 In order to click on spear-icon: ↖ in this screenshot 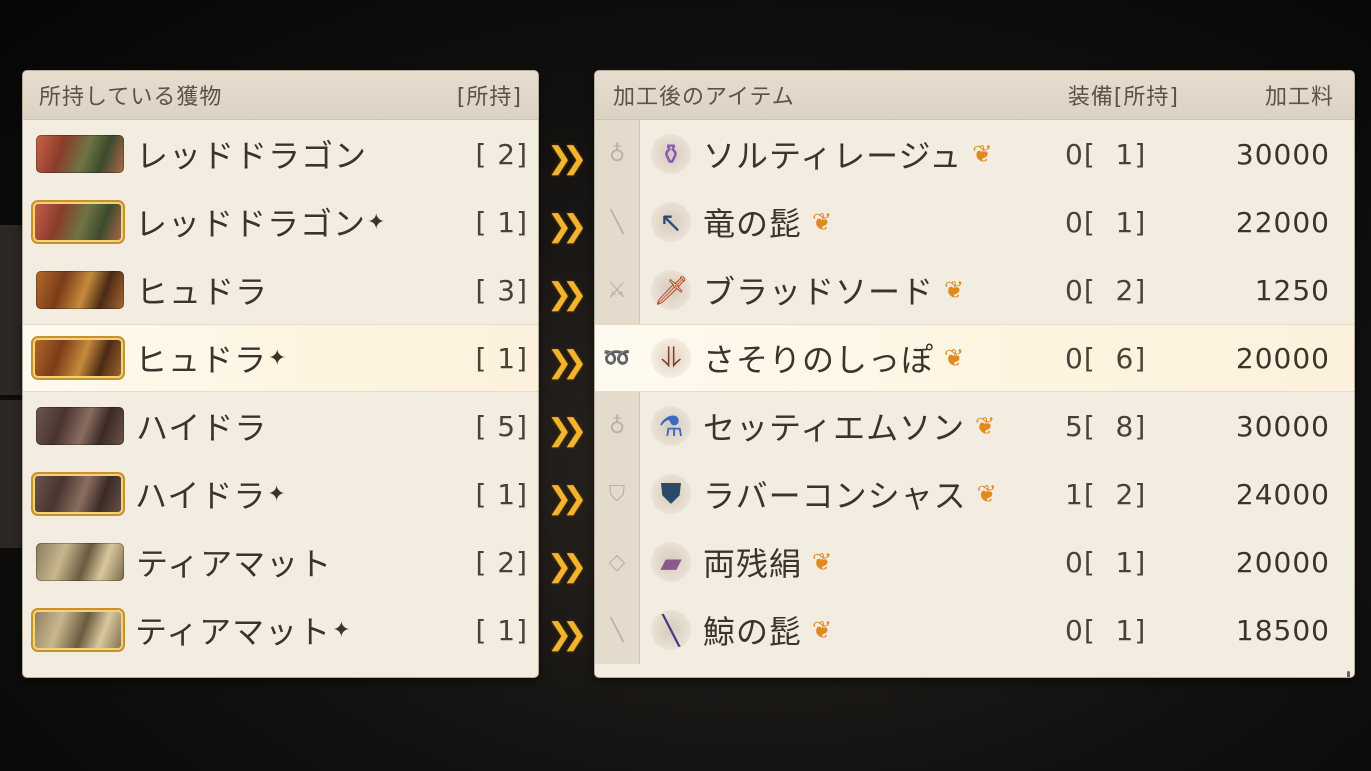, I will do `click(671, 222)`.